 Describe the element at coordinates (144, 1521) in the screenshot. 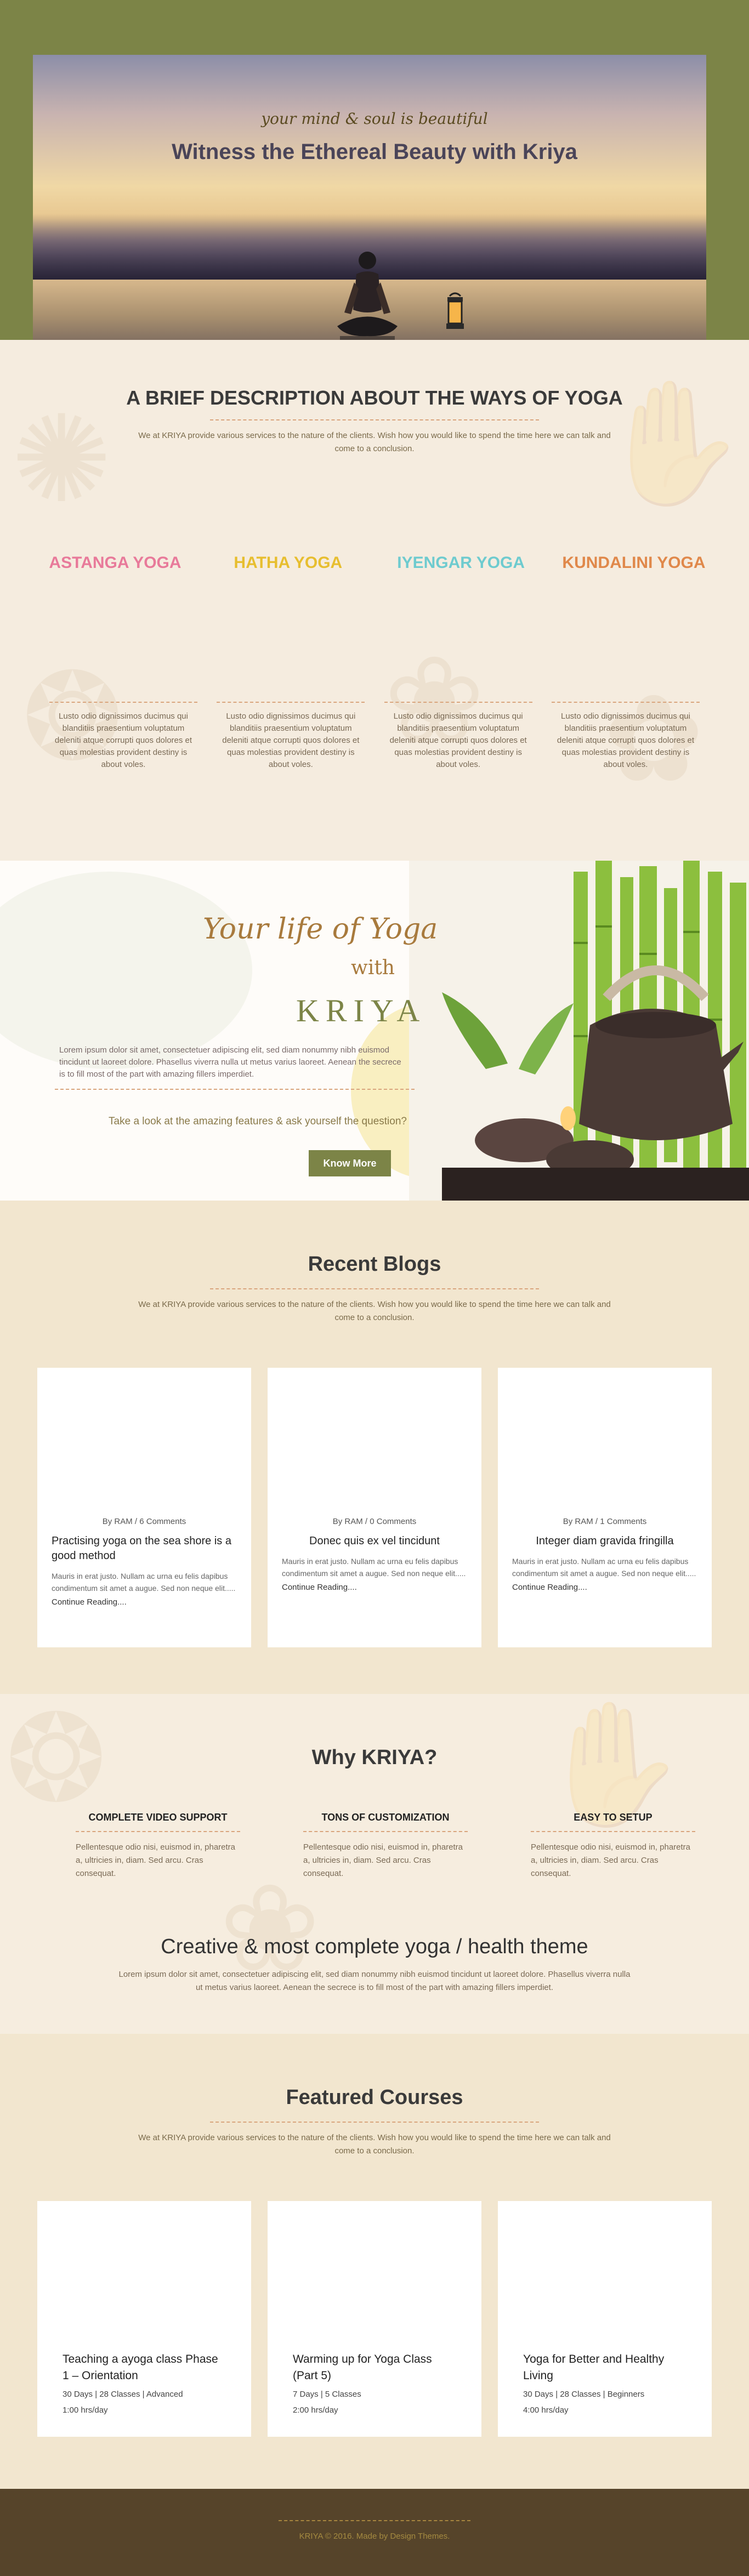

I see `blog-meta: By RAM / 6 Comments` at that location.